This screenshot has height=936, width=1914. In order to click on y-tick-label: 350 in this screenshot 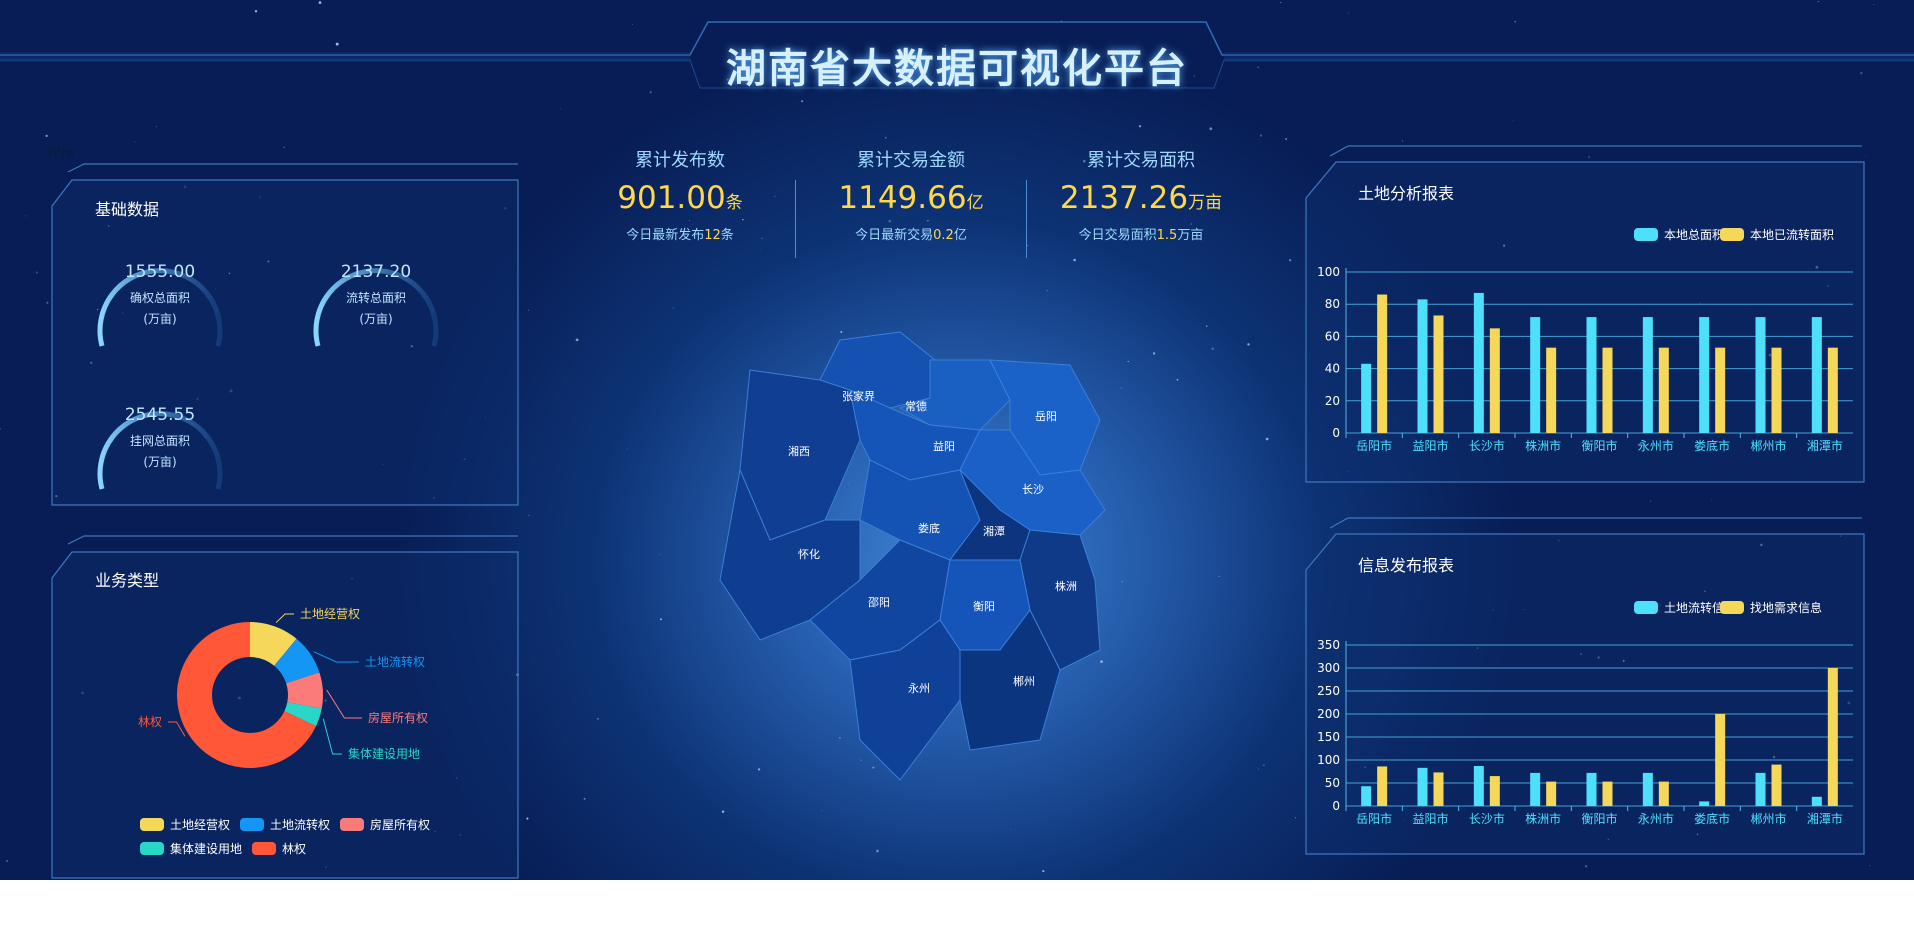, I will do `click(1328, 645)`.